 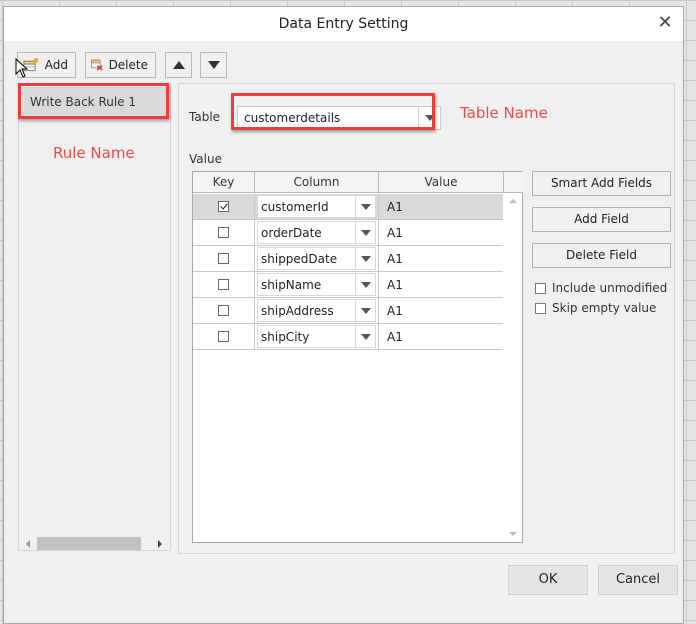 I want to click on table-row: shipCity A1, so click(x=348, y=337).